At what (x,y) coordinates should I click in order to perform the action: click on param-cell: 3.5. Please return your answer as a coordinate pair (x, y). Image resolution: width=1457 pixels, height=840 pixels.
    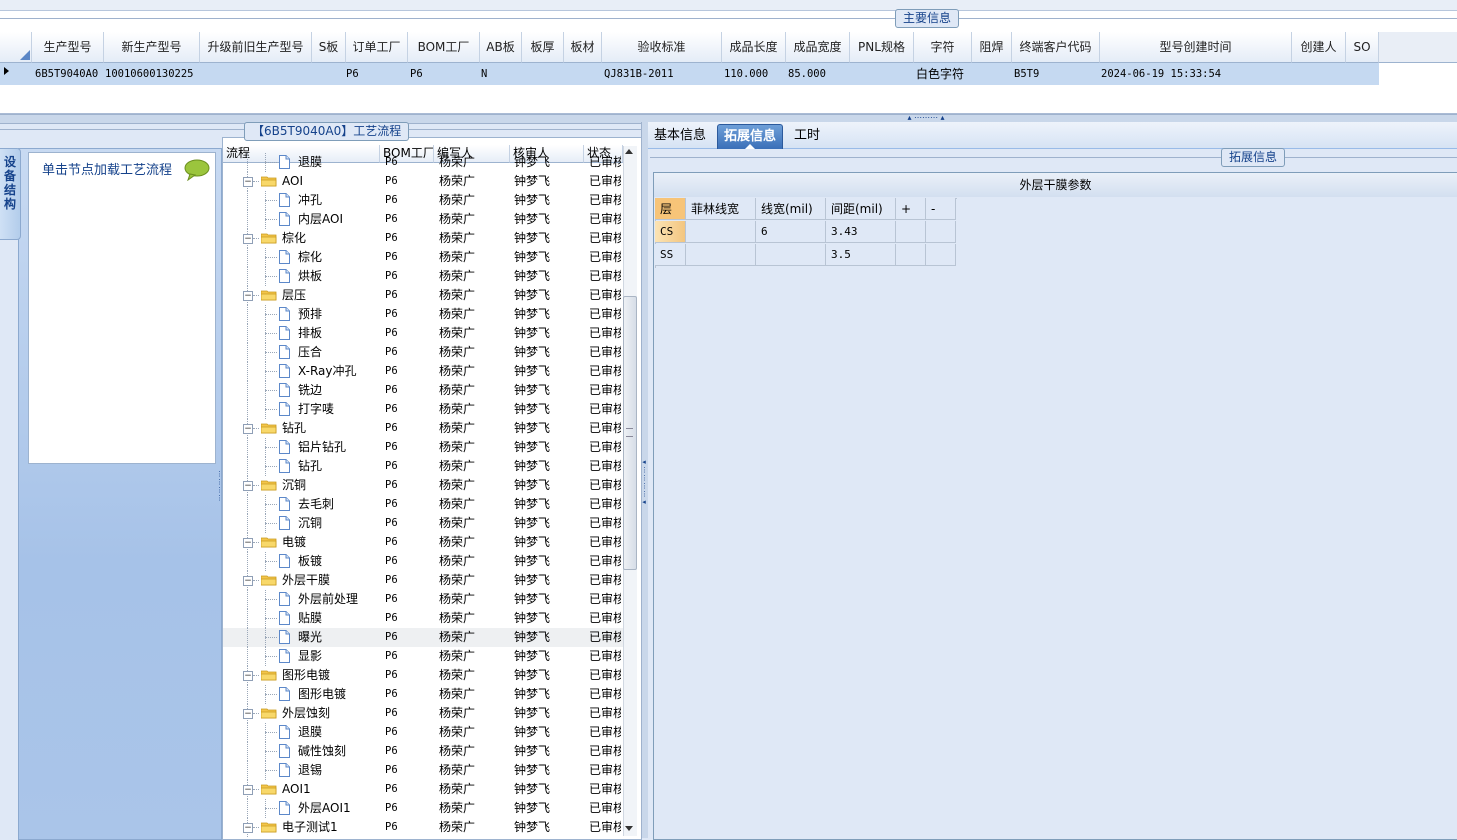
    Looking at the image, I should click on (861, 255).